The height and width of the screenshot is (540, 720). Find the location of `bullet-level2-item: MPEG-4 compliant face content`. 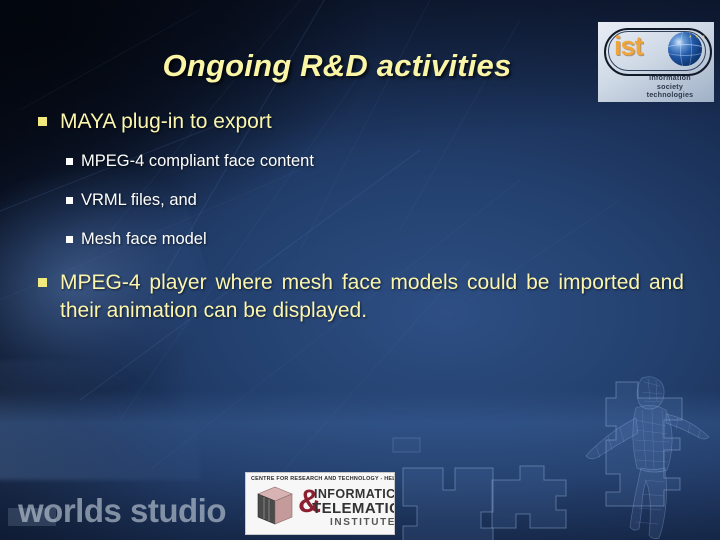

bullet-level2-item: MPEG-4 compliant face content is located at coordinates (375, 161).